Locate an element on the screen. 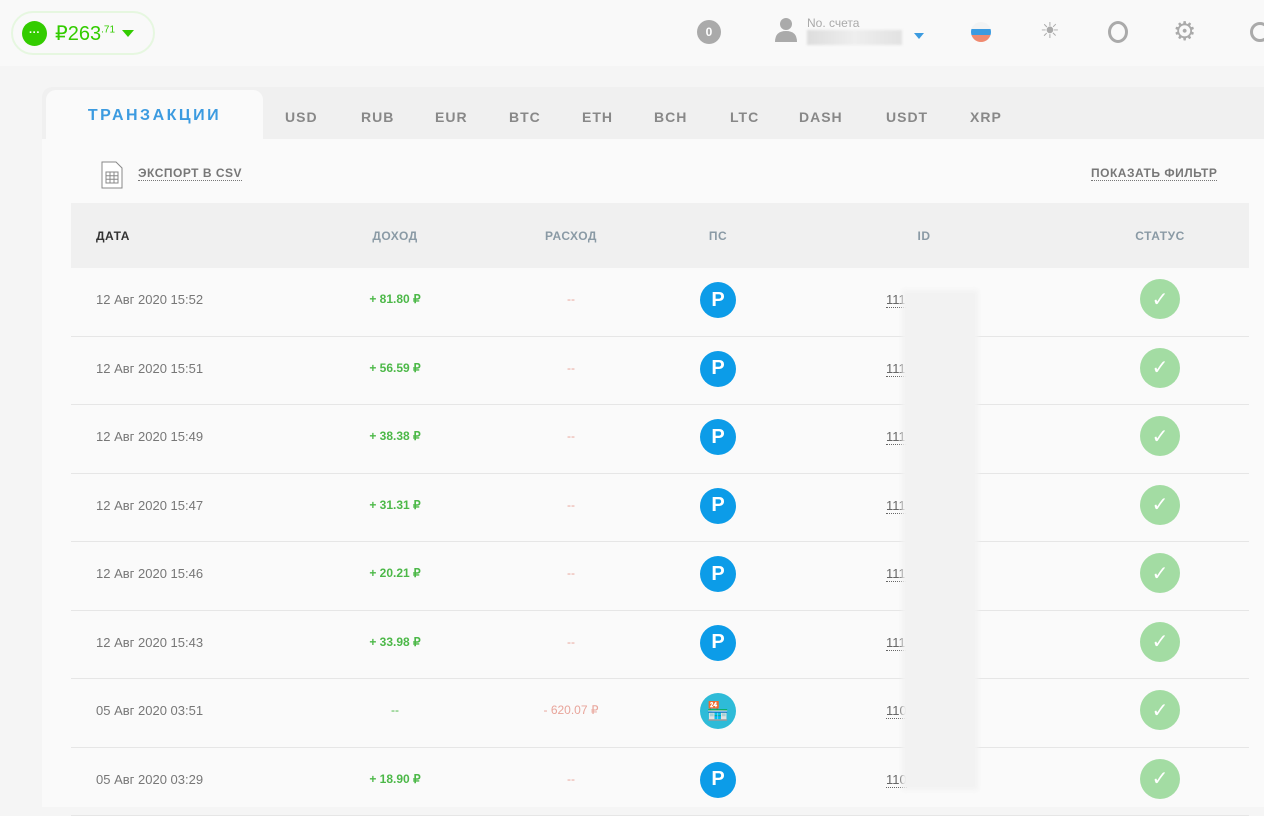  row-income: + 31.31 ₽ is located at coordinates (394, 505).